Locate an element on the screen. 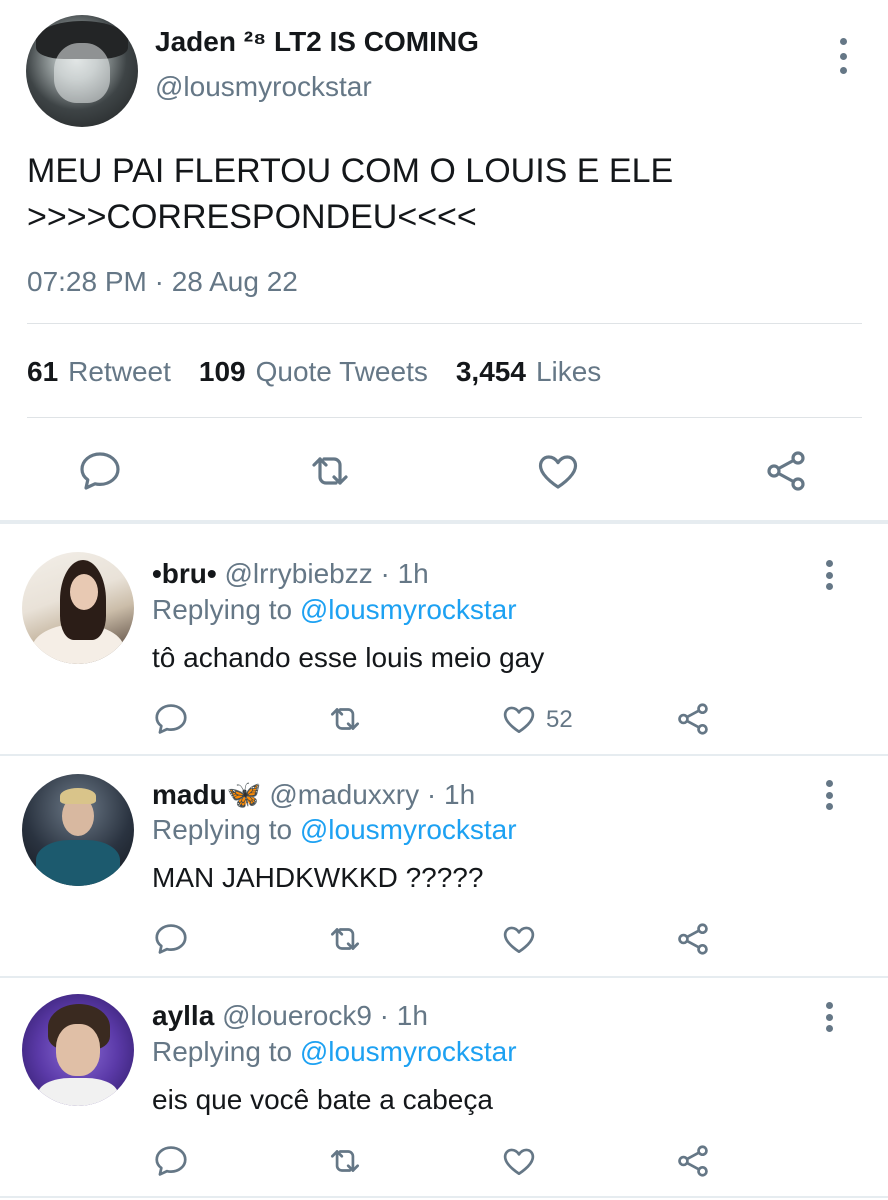 This screenshot has width=888, height=1200. reply-handle-time: @louerock9 · 1h is located at coordinates (325, 1015).